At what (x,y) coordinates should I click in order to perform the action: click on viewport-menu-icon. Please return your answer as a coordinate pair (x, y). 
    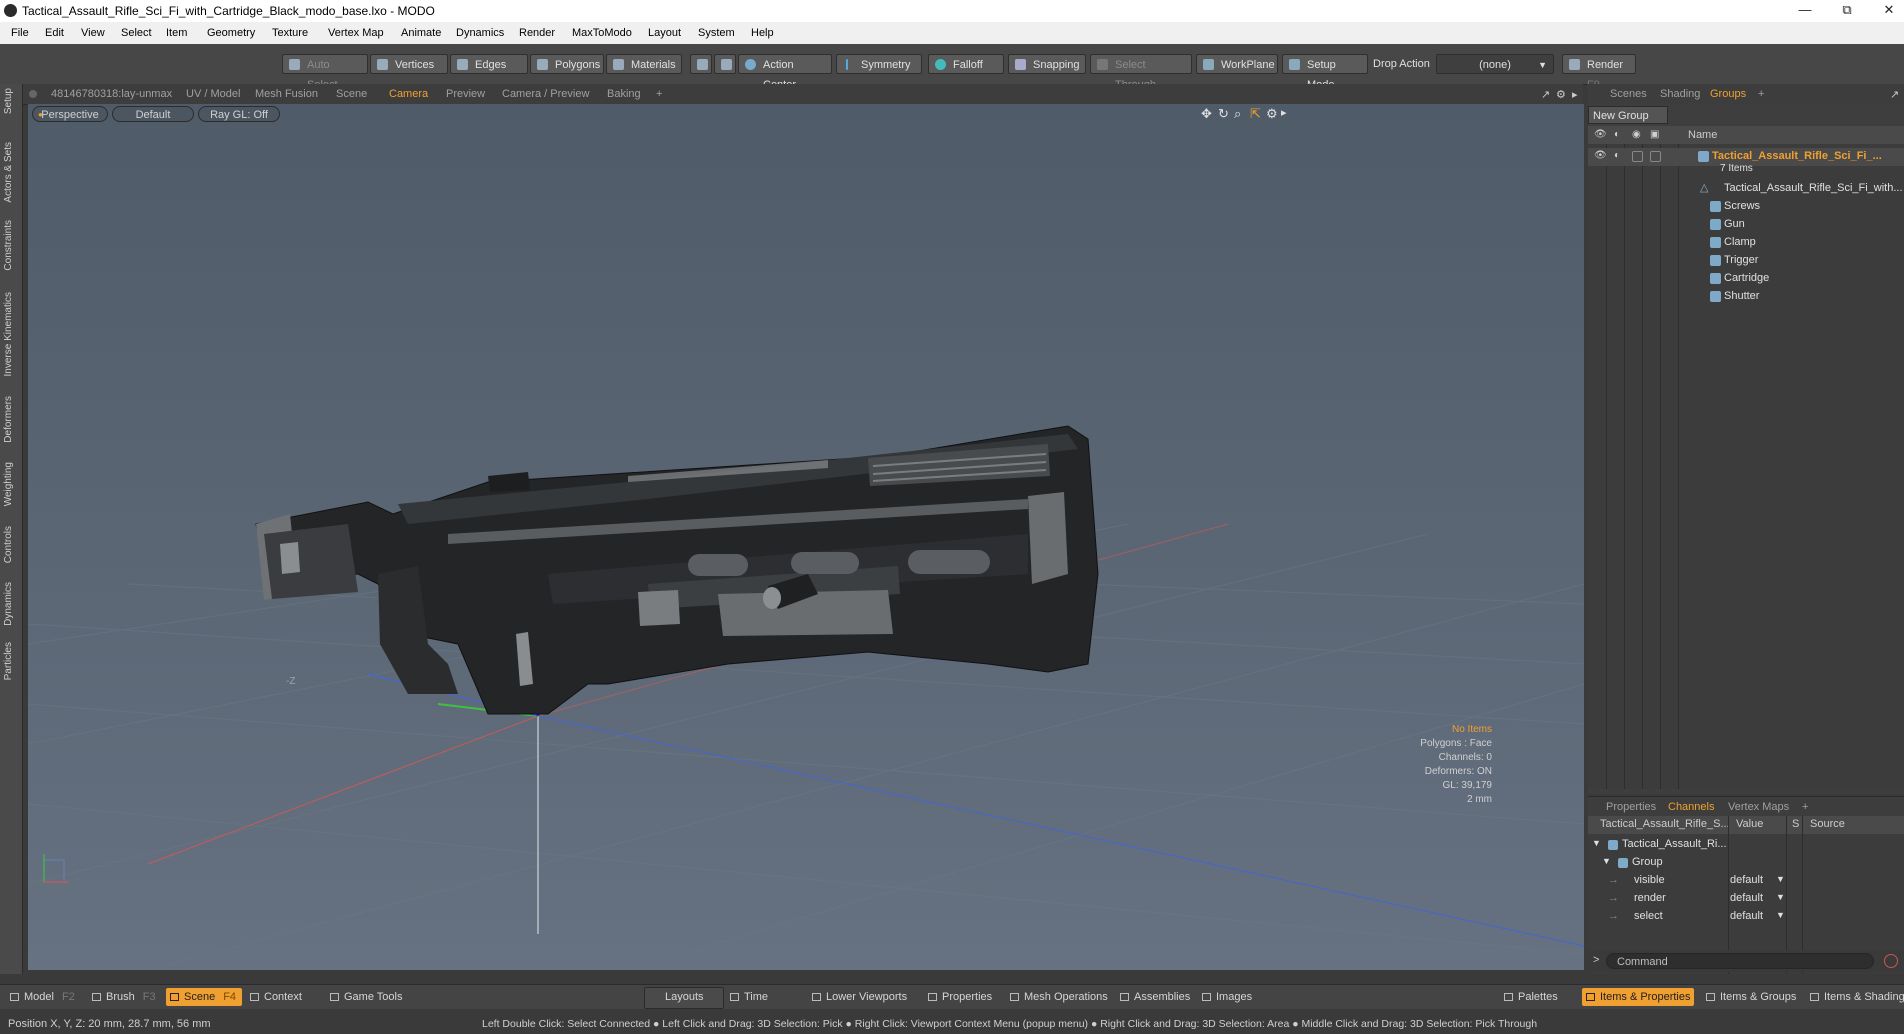
    Looking at the image, I should click on (33, 94).